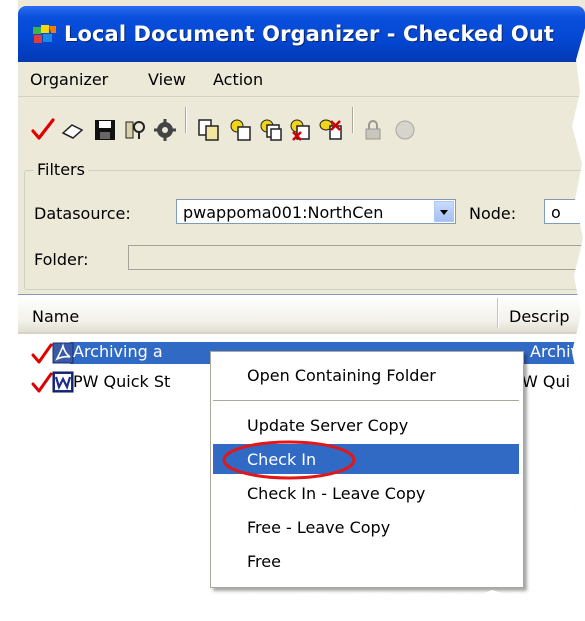  Describe the element at coordinates (264, 561) in the screenshot. I see `menu-item-free: Free` at that location.